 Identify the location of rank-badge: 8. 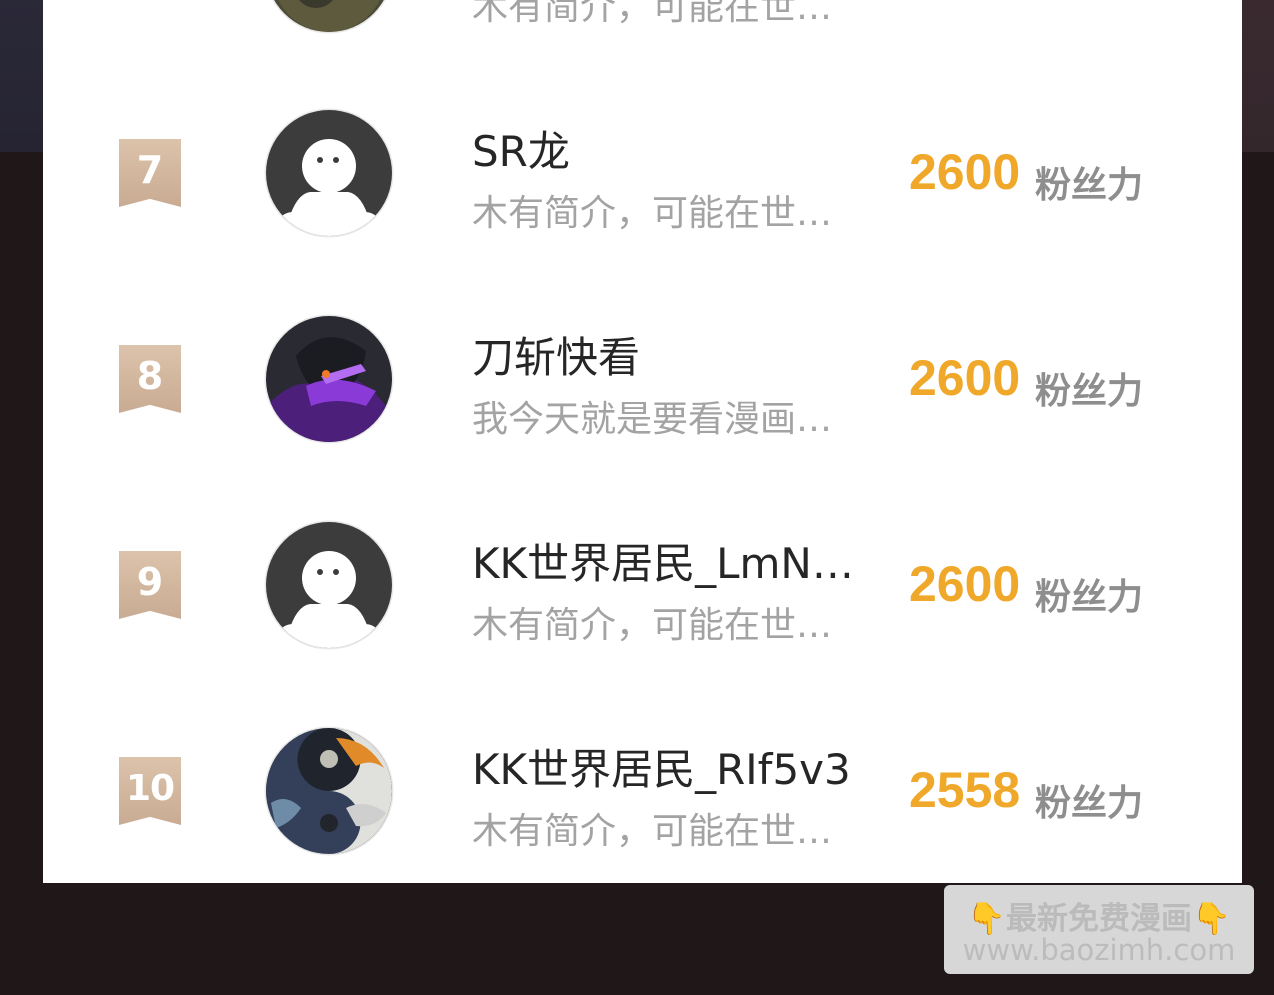
(150, 379).